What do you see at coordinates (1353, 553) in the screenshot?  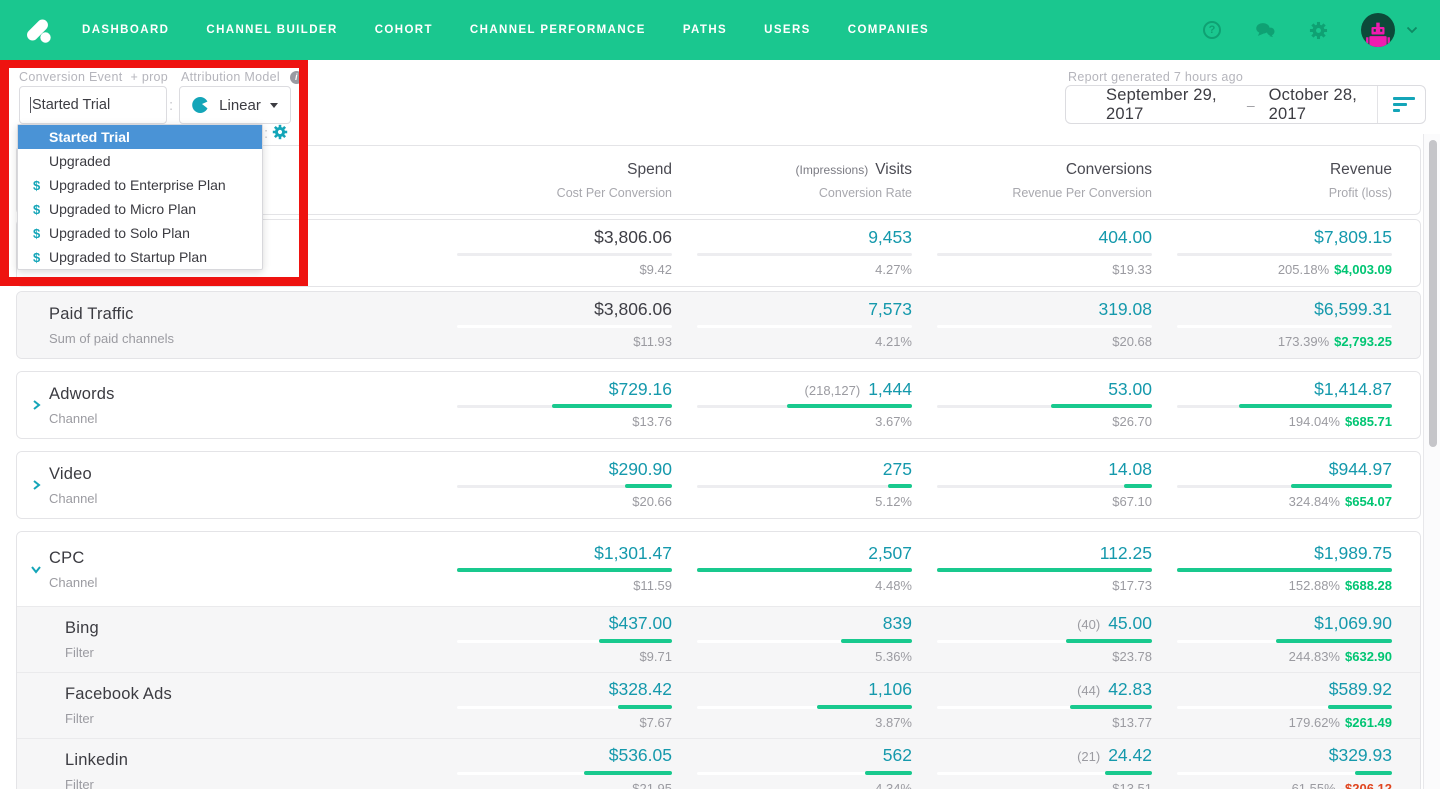 I see `revenue-value: $1,989.75` at bounding box center [1353, 553].